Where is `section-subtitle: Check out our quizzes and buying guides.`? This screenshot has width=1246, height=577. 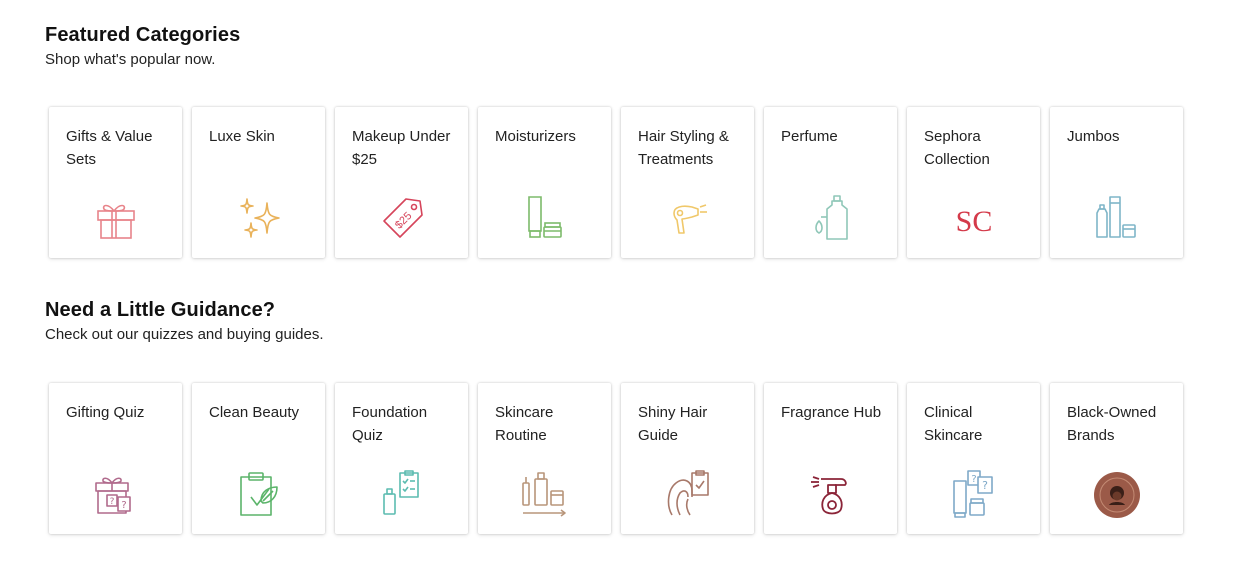 section-subtitle: Check out our quizzes and buying guides. is located at coordinates (184, 334).